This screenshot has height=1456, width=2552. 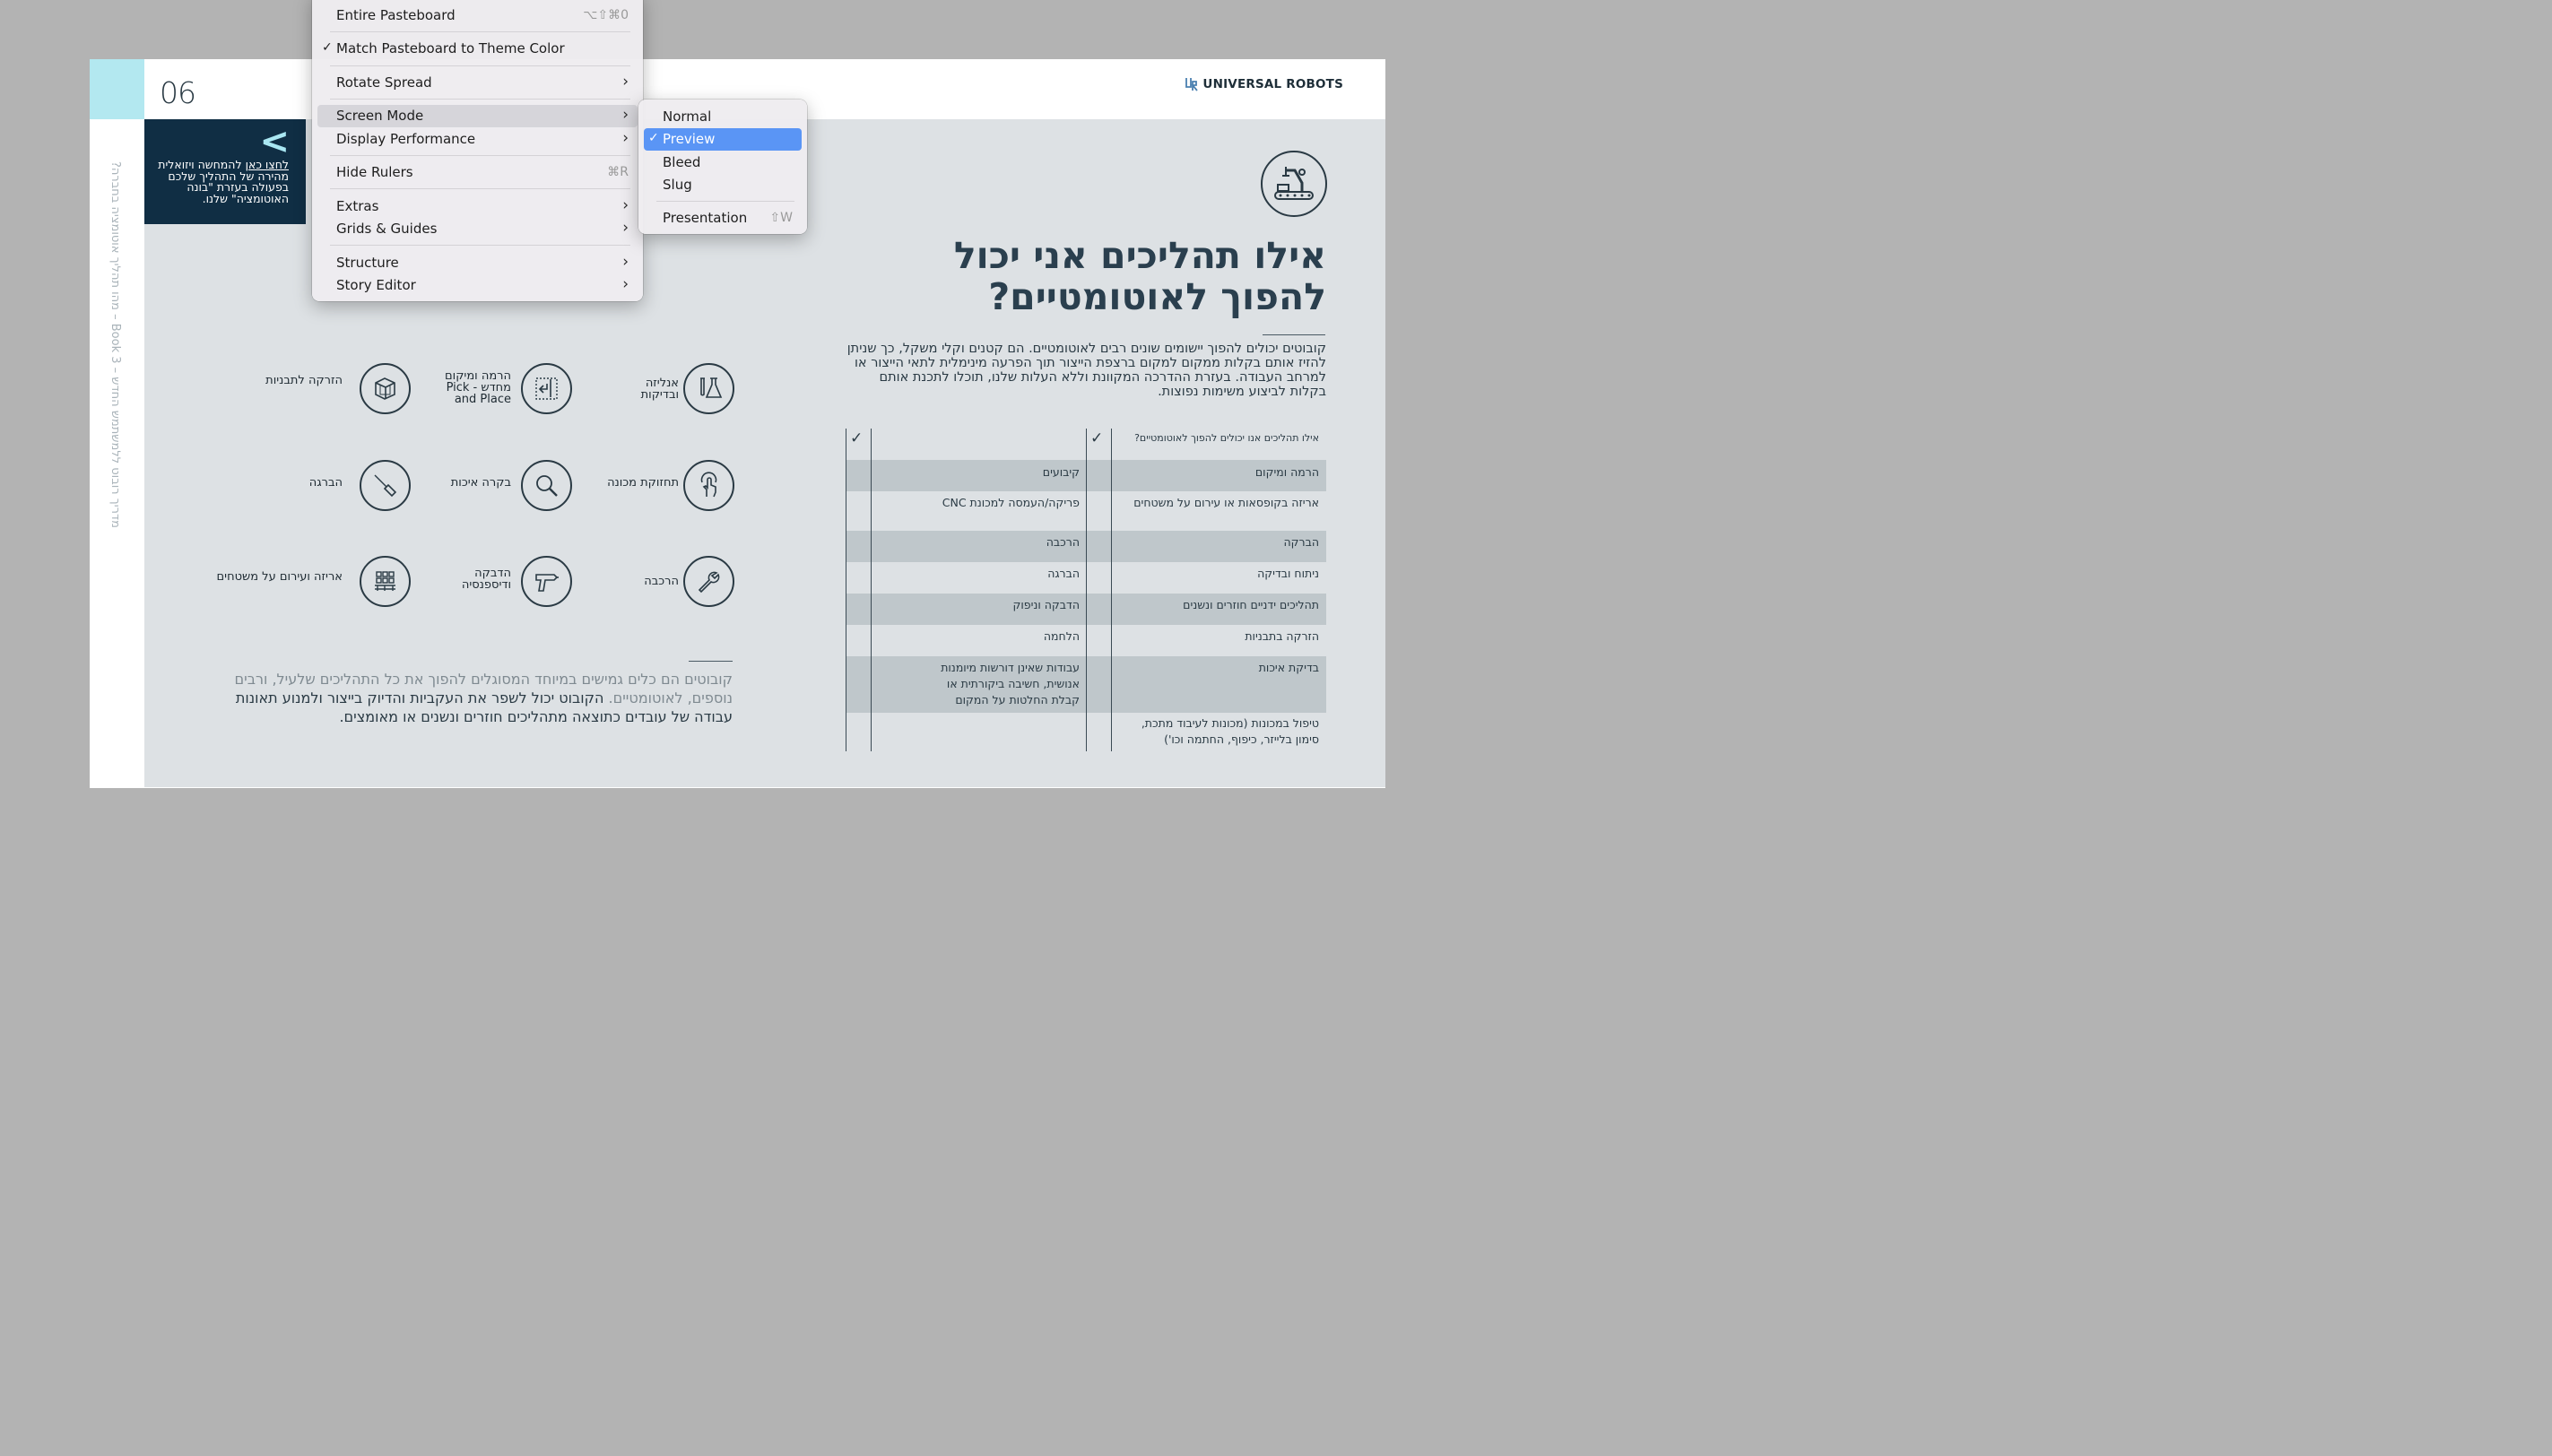 I want to click on submenu-item-bleed: Bleed, so click(x=723, y=163).